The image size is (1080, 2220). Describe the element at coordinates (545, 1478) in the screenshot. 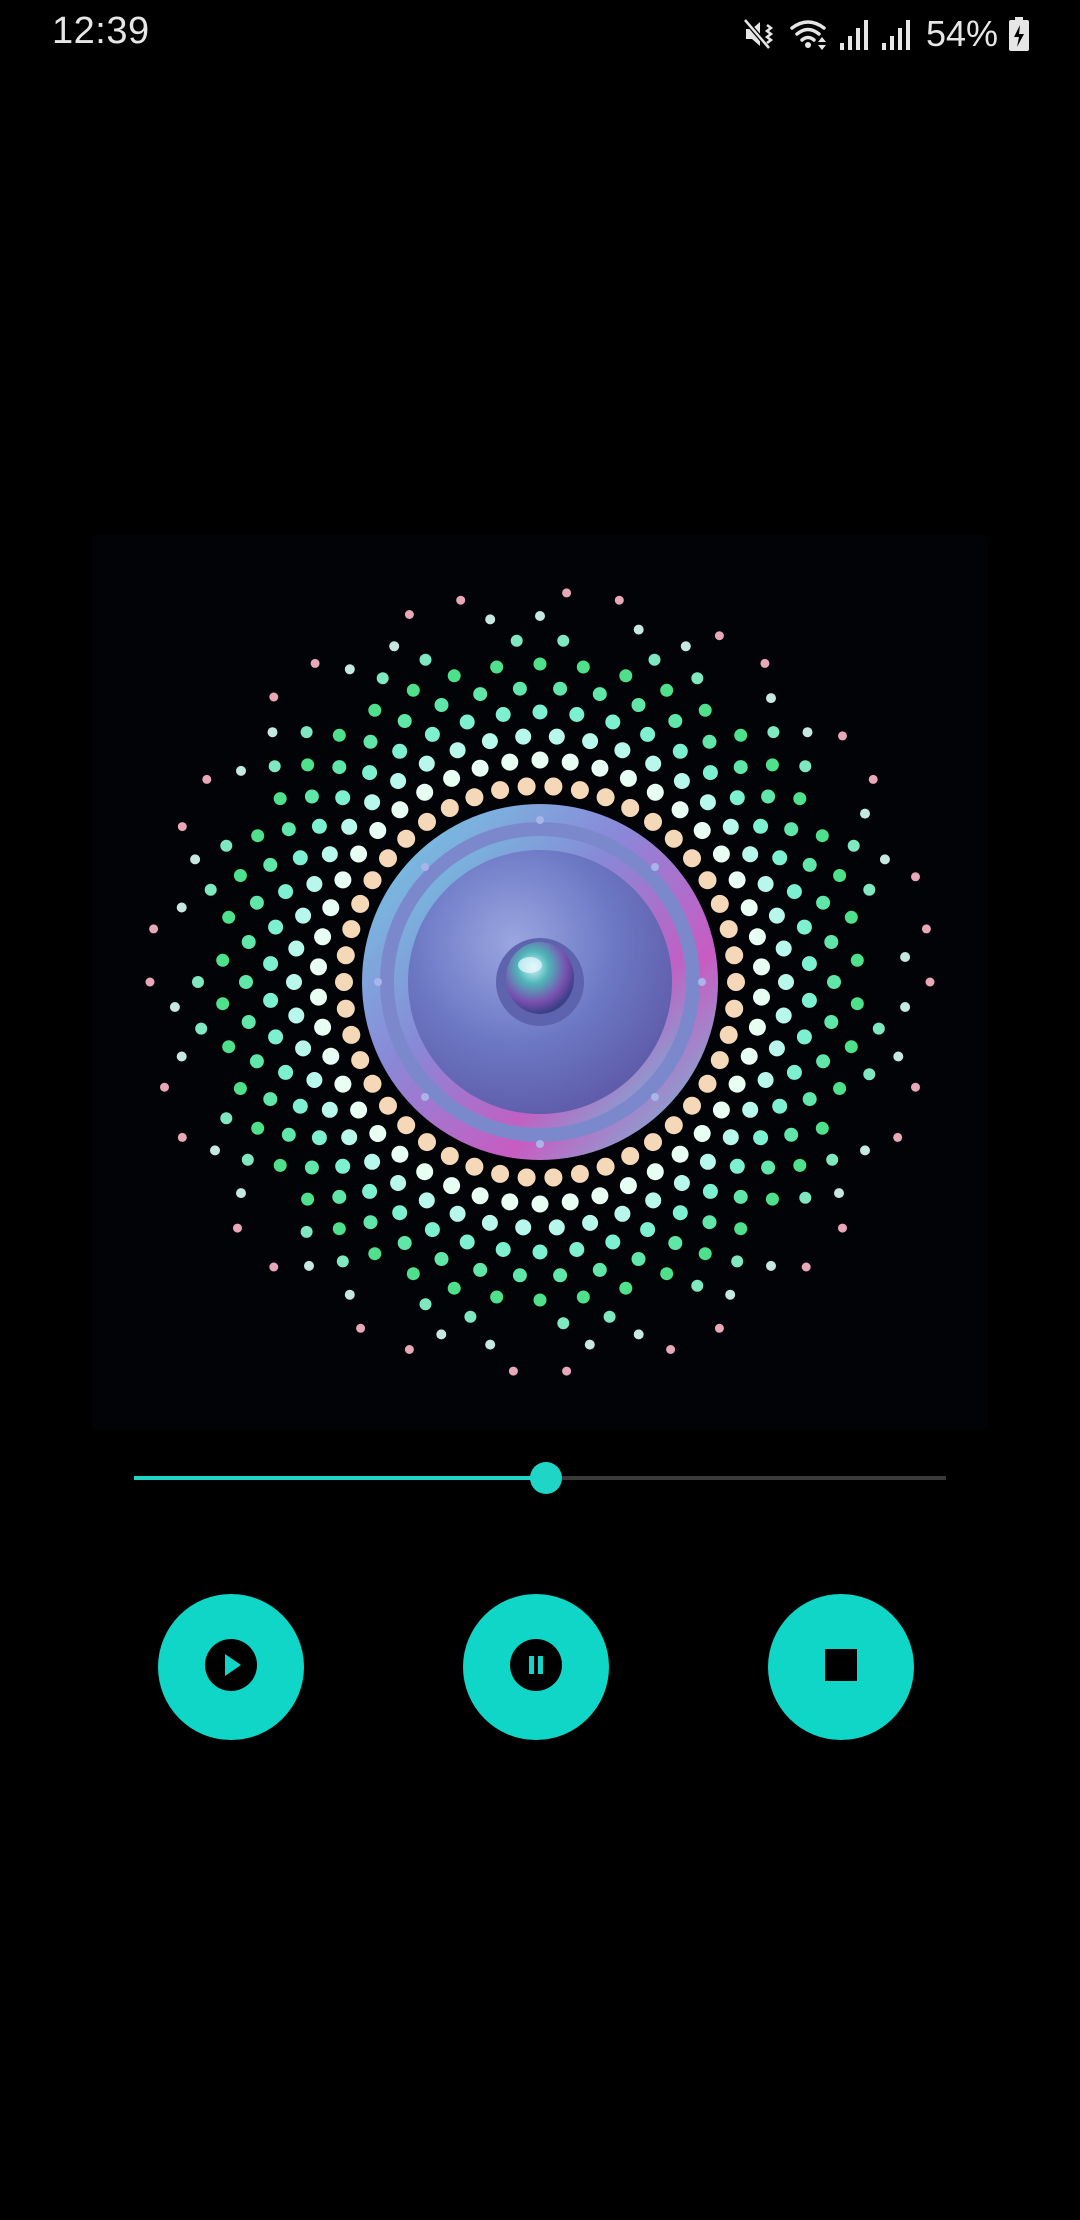

I see `seek-thumb` at that location.